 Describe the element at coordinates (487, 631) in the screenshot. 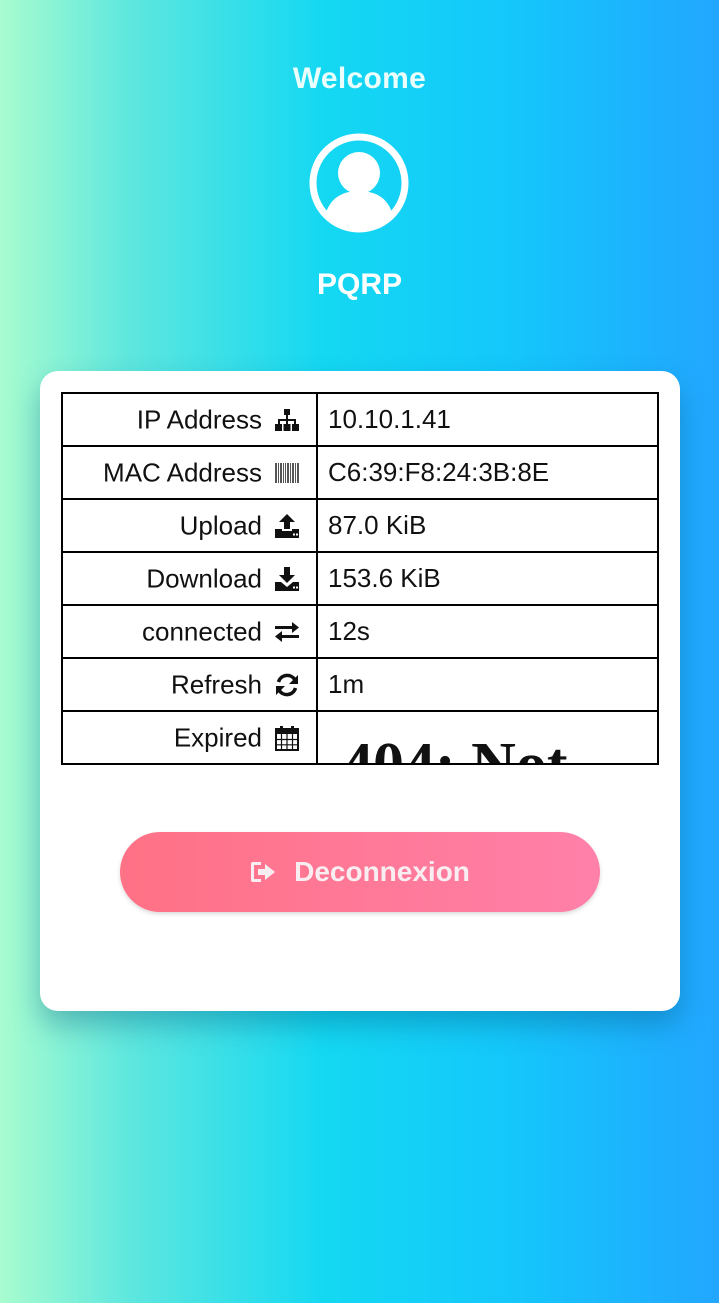

I see `connected-value: 12s` at that location.